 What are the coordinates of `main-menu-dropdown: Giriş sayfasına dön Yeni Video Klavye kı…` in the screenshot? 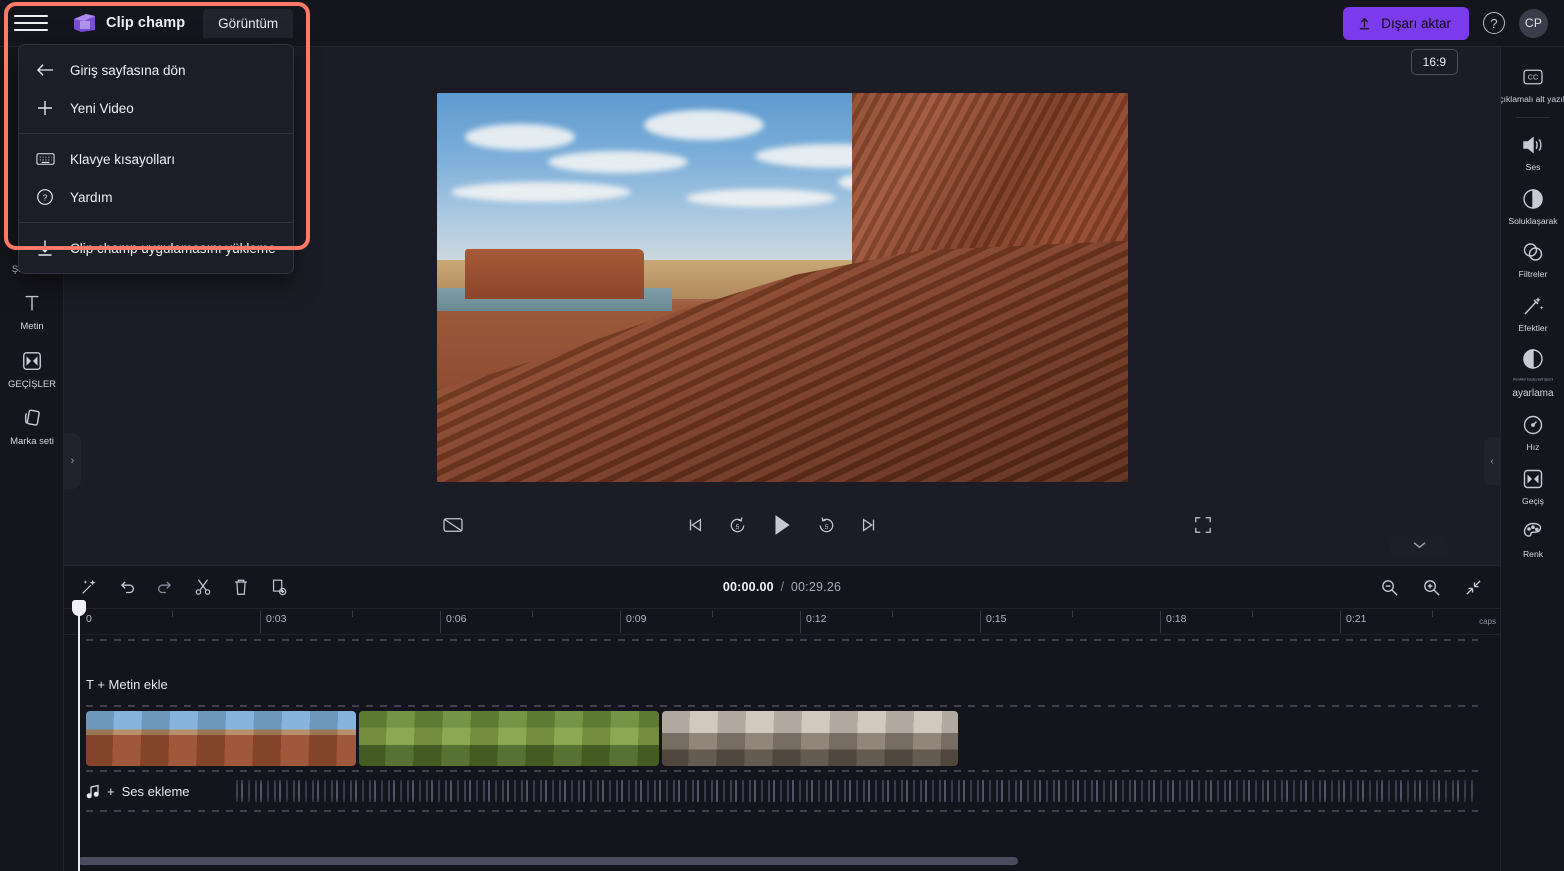 It's located at (156, 159).